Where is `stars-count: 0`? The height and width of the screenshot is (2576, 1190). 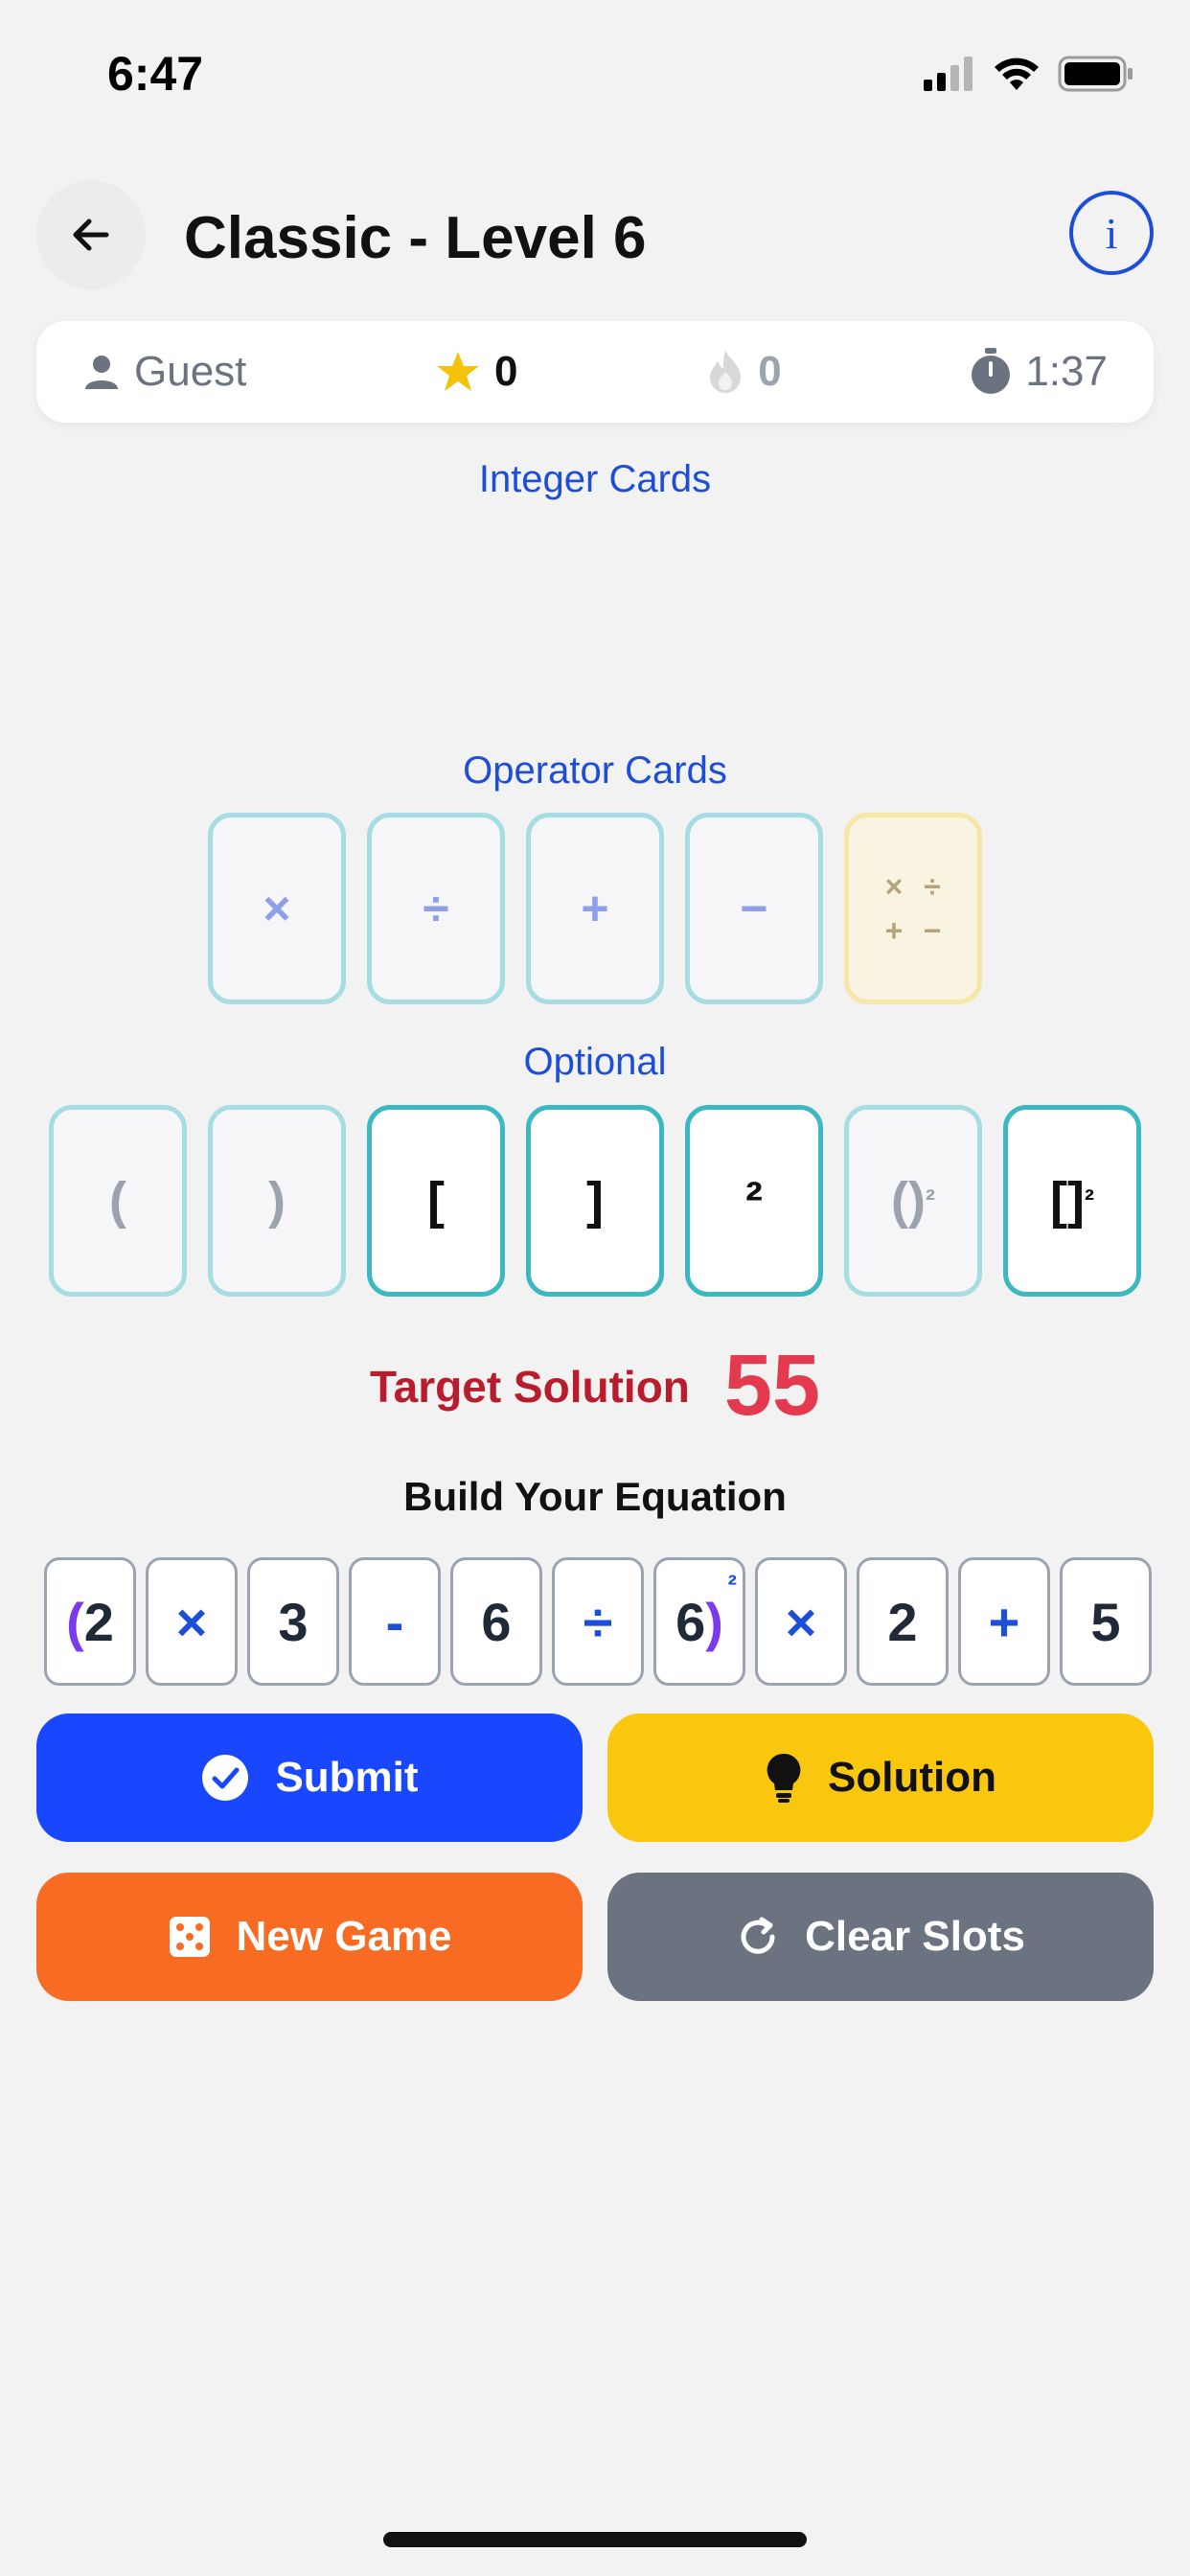
stars-count: 0 is located at coordinates (506, 371).